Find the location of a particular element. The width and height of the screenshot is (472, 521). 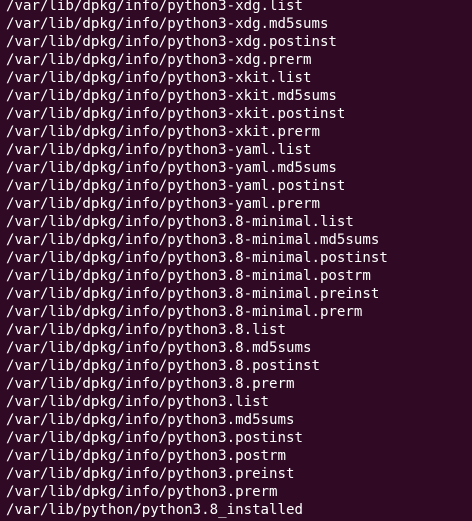

output-line: /var/lib/dpkg/info/python3.list is located at coordinates (138, 402).